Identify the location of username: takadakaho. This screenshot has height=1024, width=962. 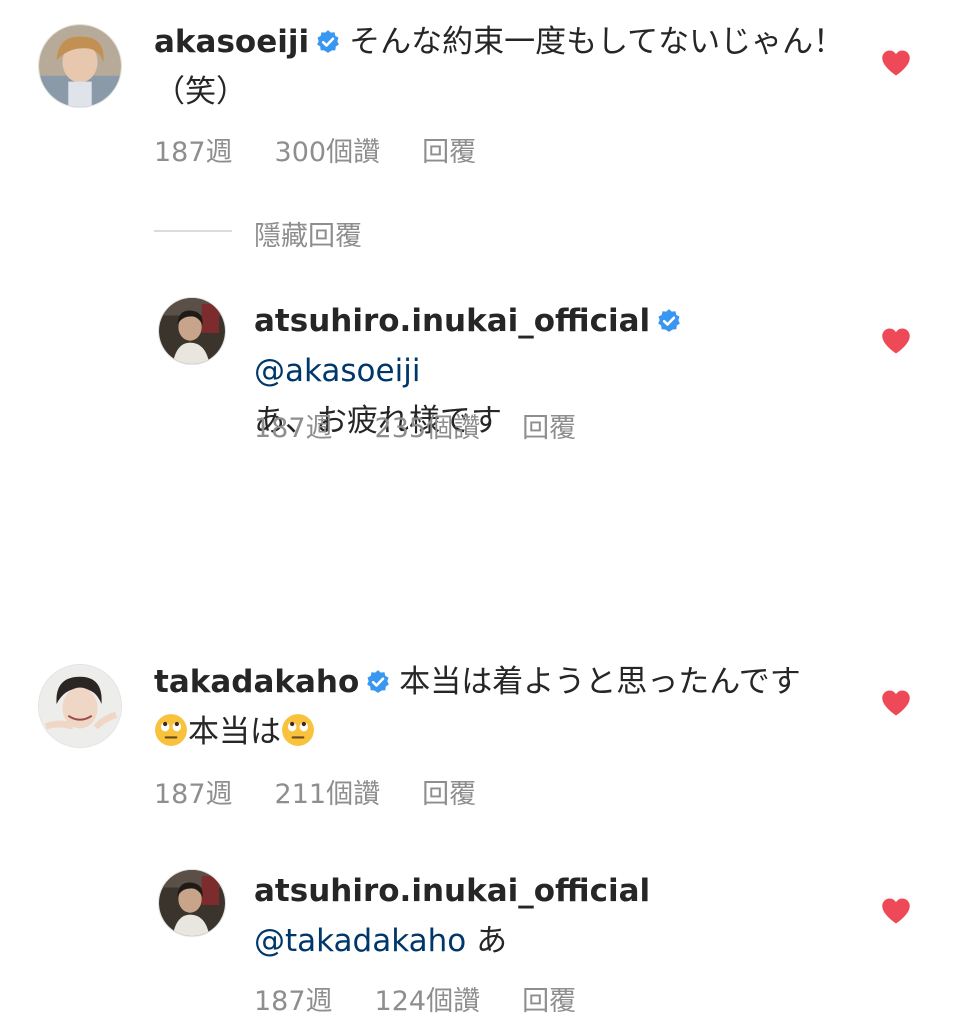
(256, 682).